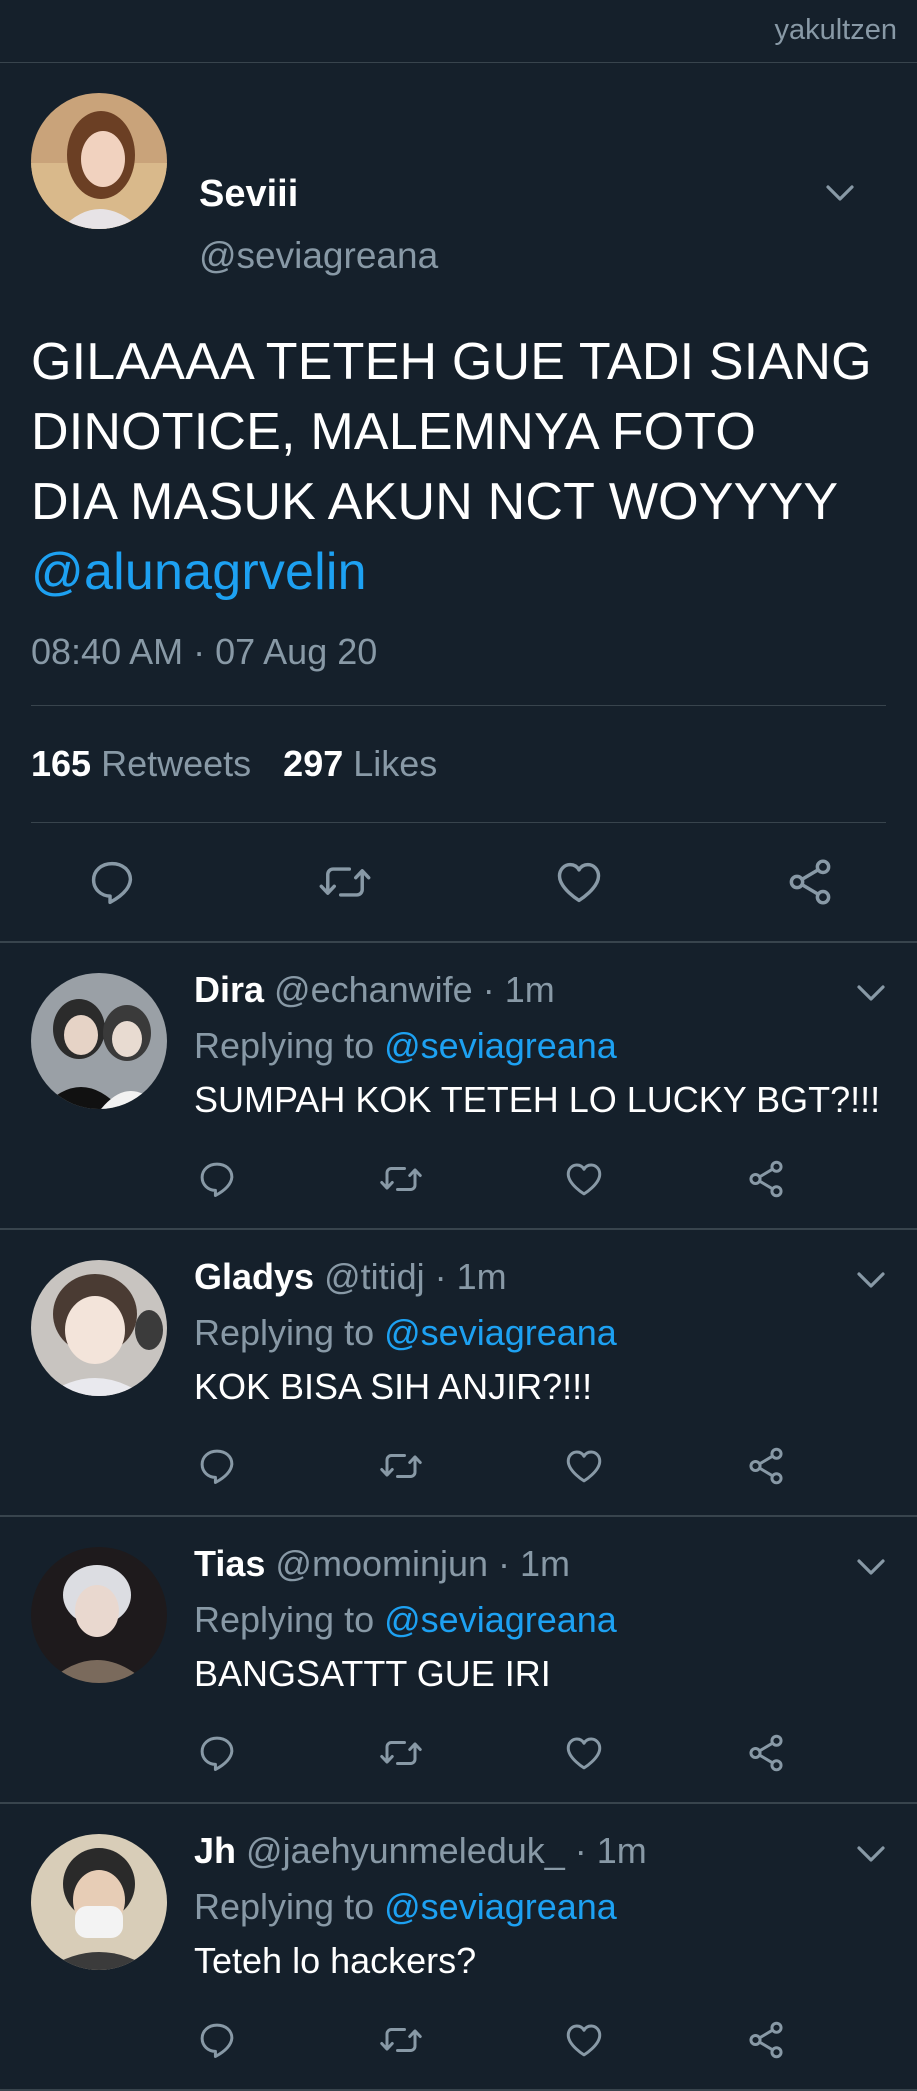 The width and height of the screenshot is (917, 2091). I want to click on user-handle: @seviagreana, so click(318, 256).